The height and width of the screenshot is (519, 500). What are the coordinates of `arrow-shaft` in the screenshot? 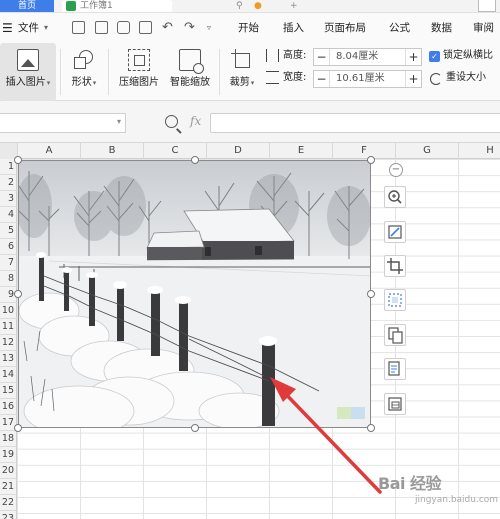 It's located at (329, 439).